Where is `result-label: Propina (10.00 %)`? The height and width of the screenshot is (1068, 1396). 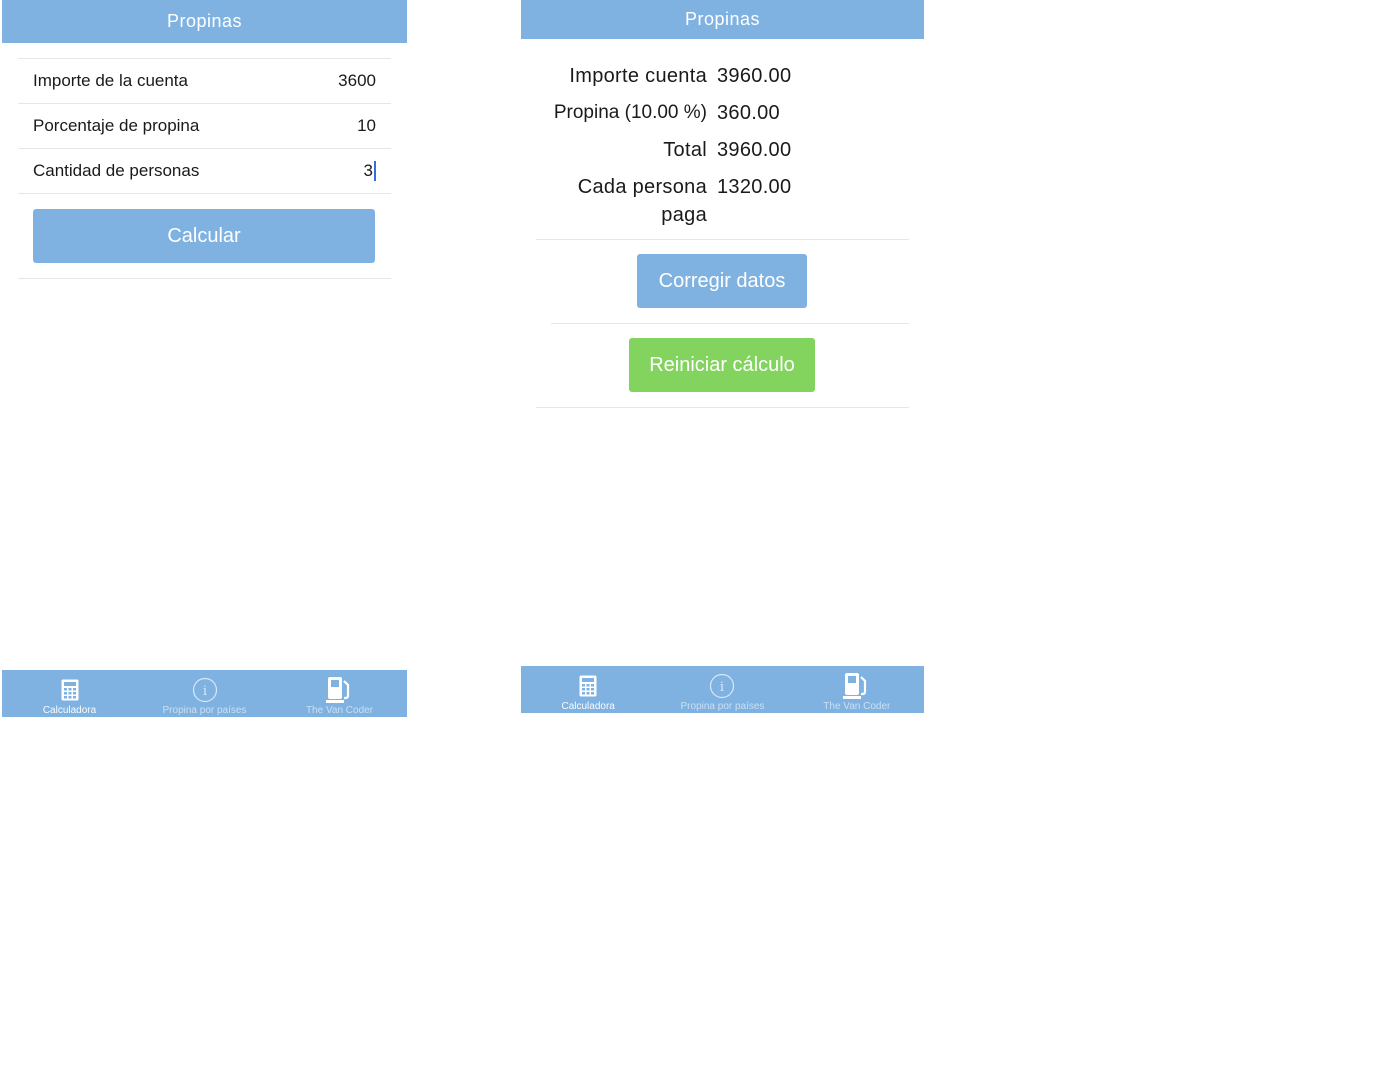
result-label: Propina (10.00 %) is located at coordinates (630, 112).